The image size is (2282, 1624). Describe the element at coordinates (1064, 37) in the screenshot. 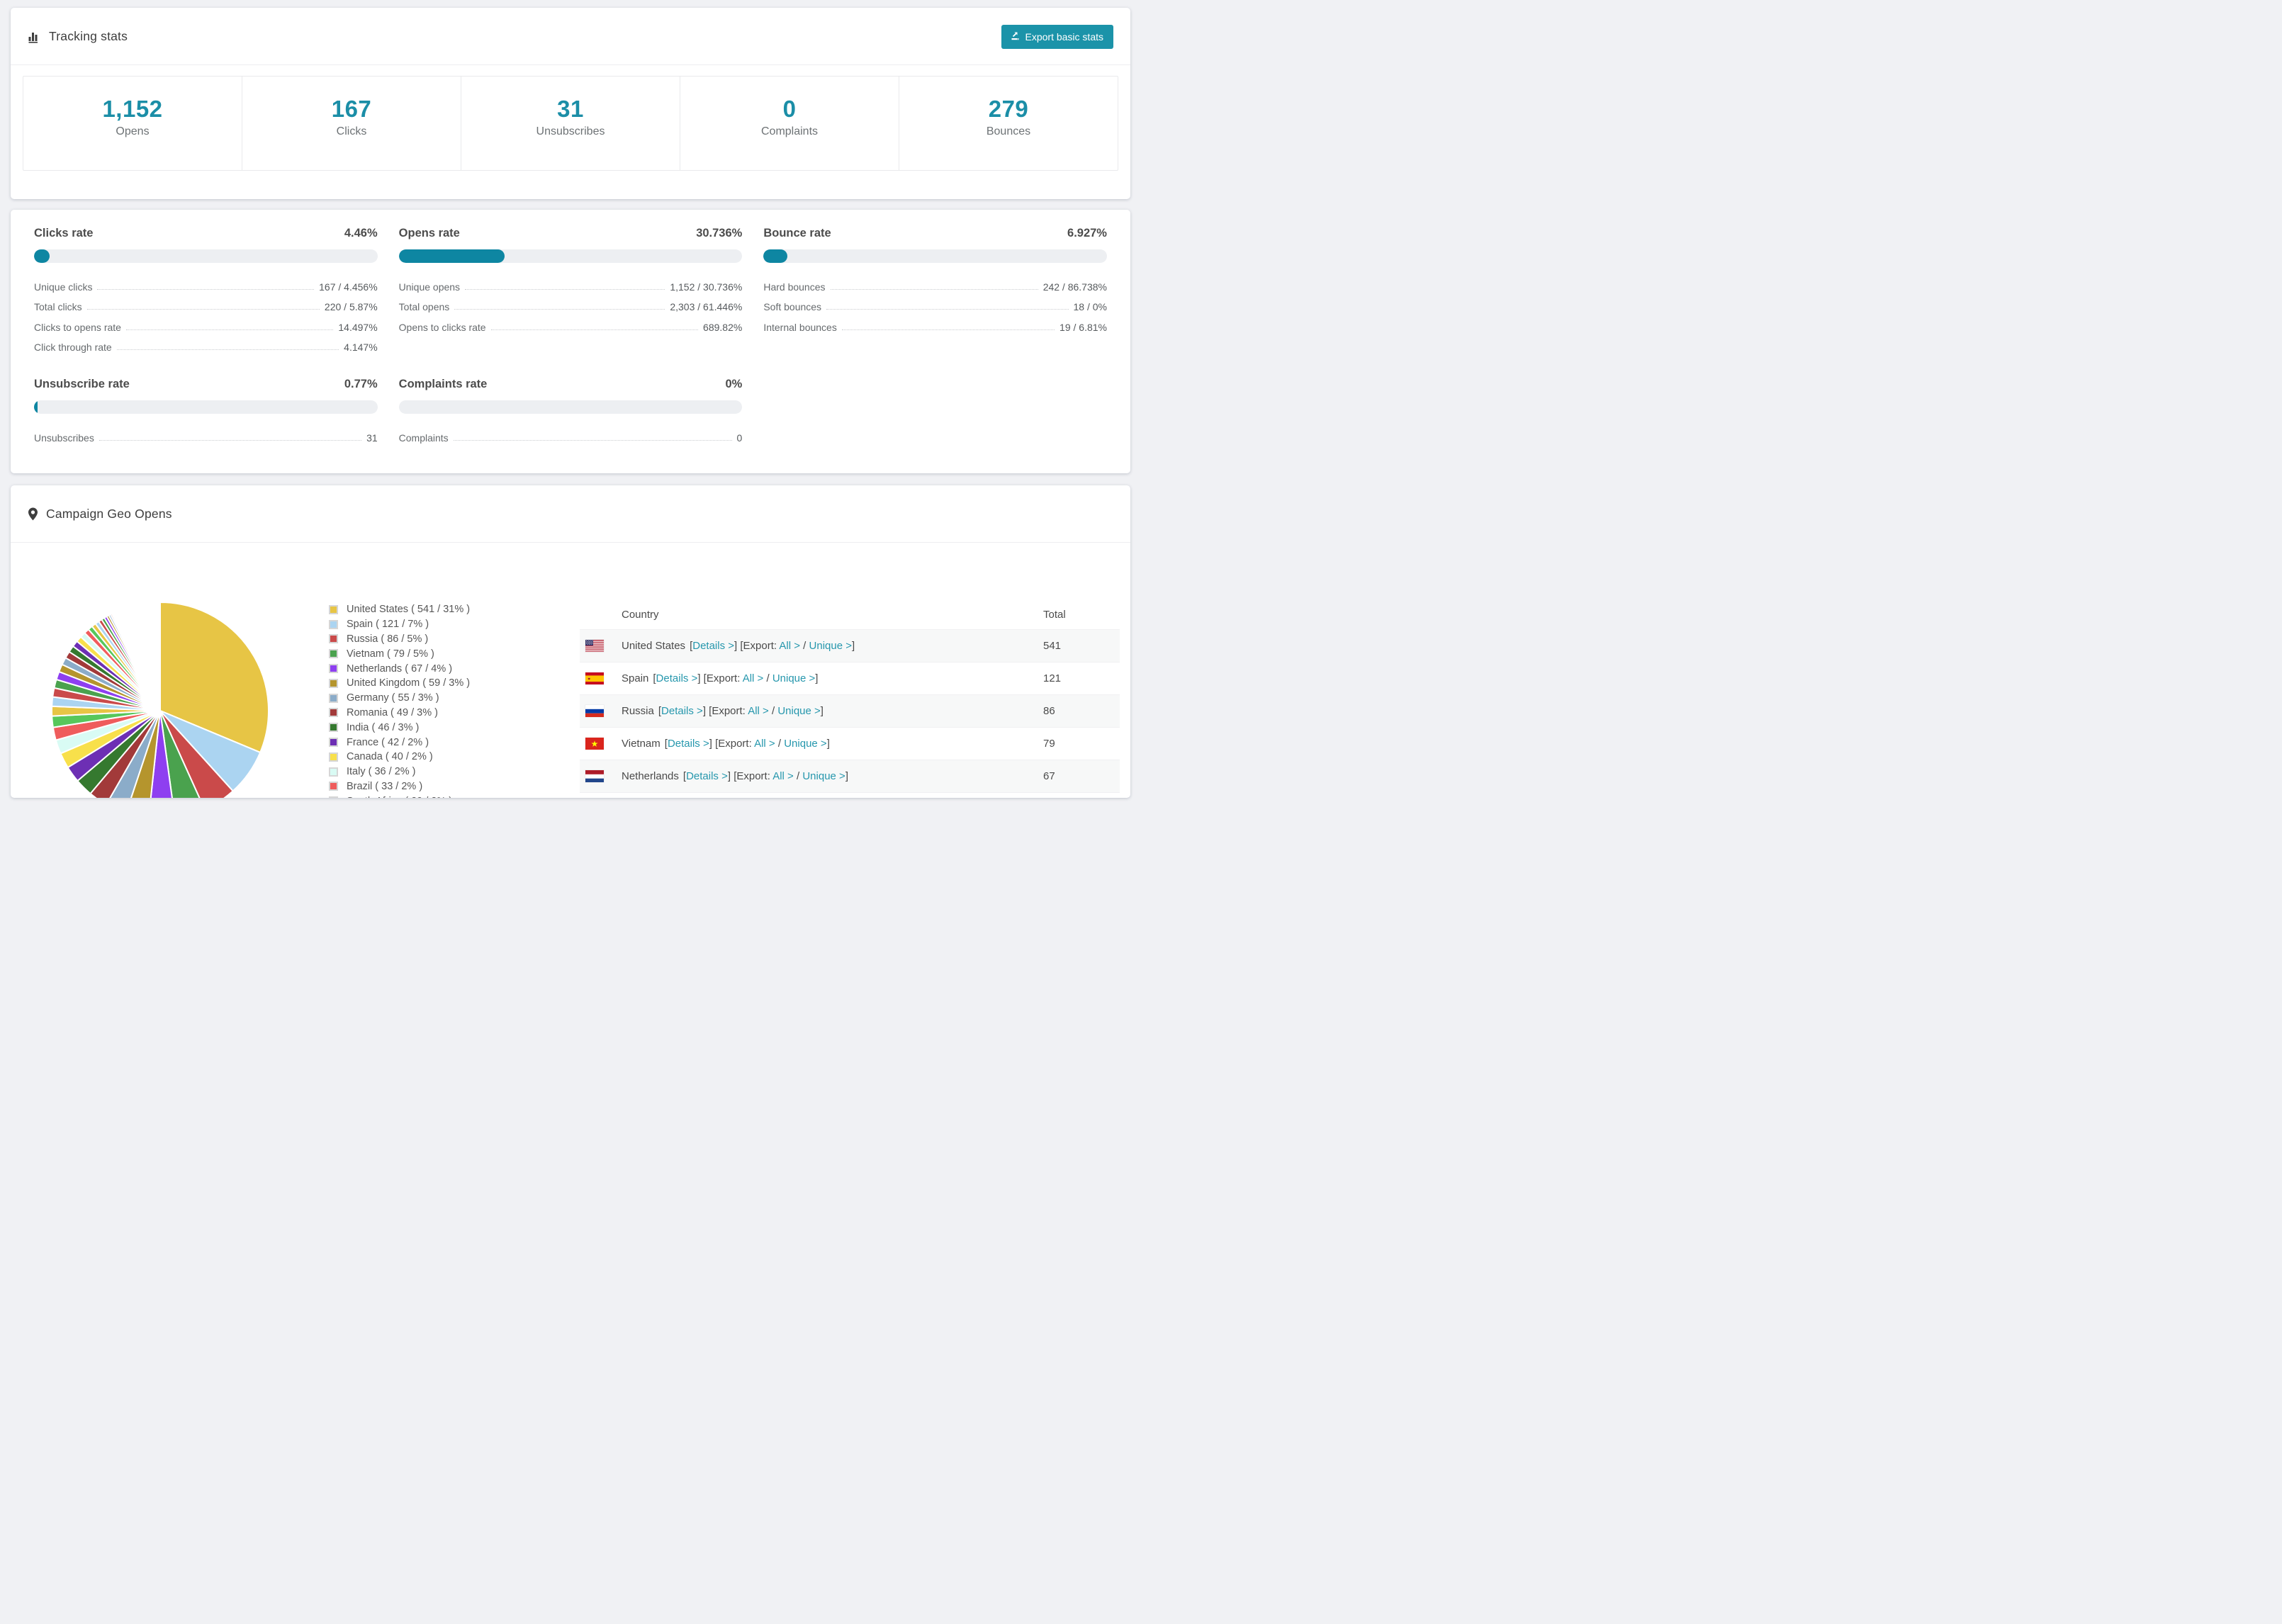

I see `export-button-label: Export basic stats` at that location.